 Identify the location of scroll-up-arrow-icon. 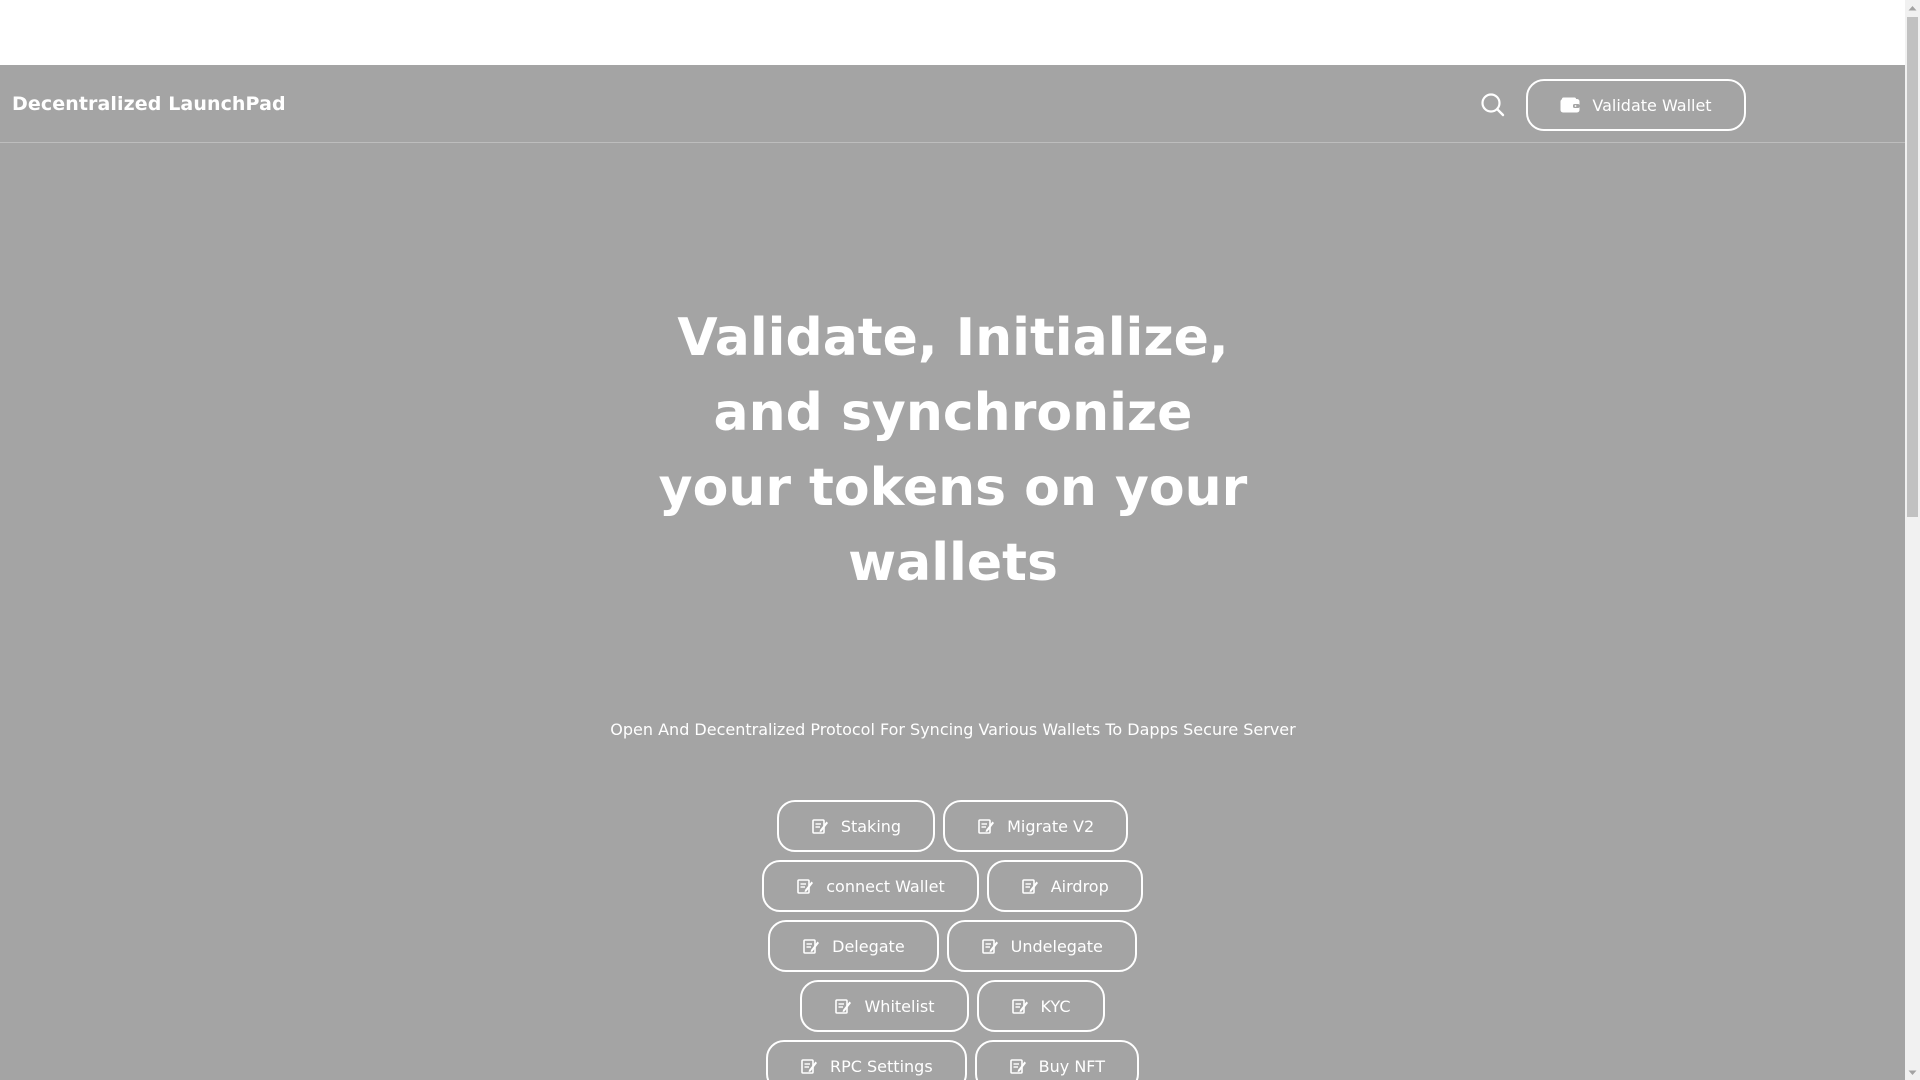
(1912, 7).